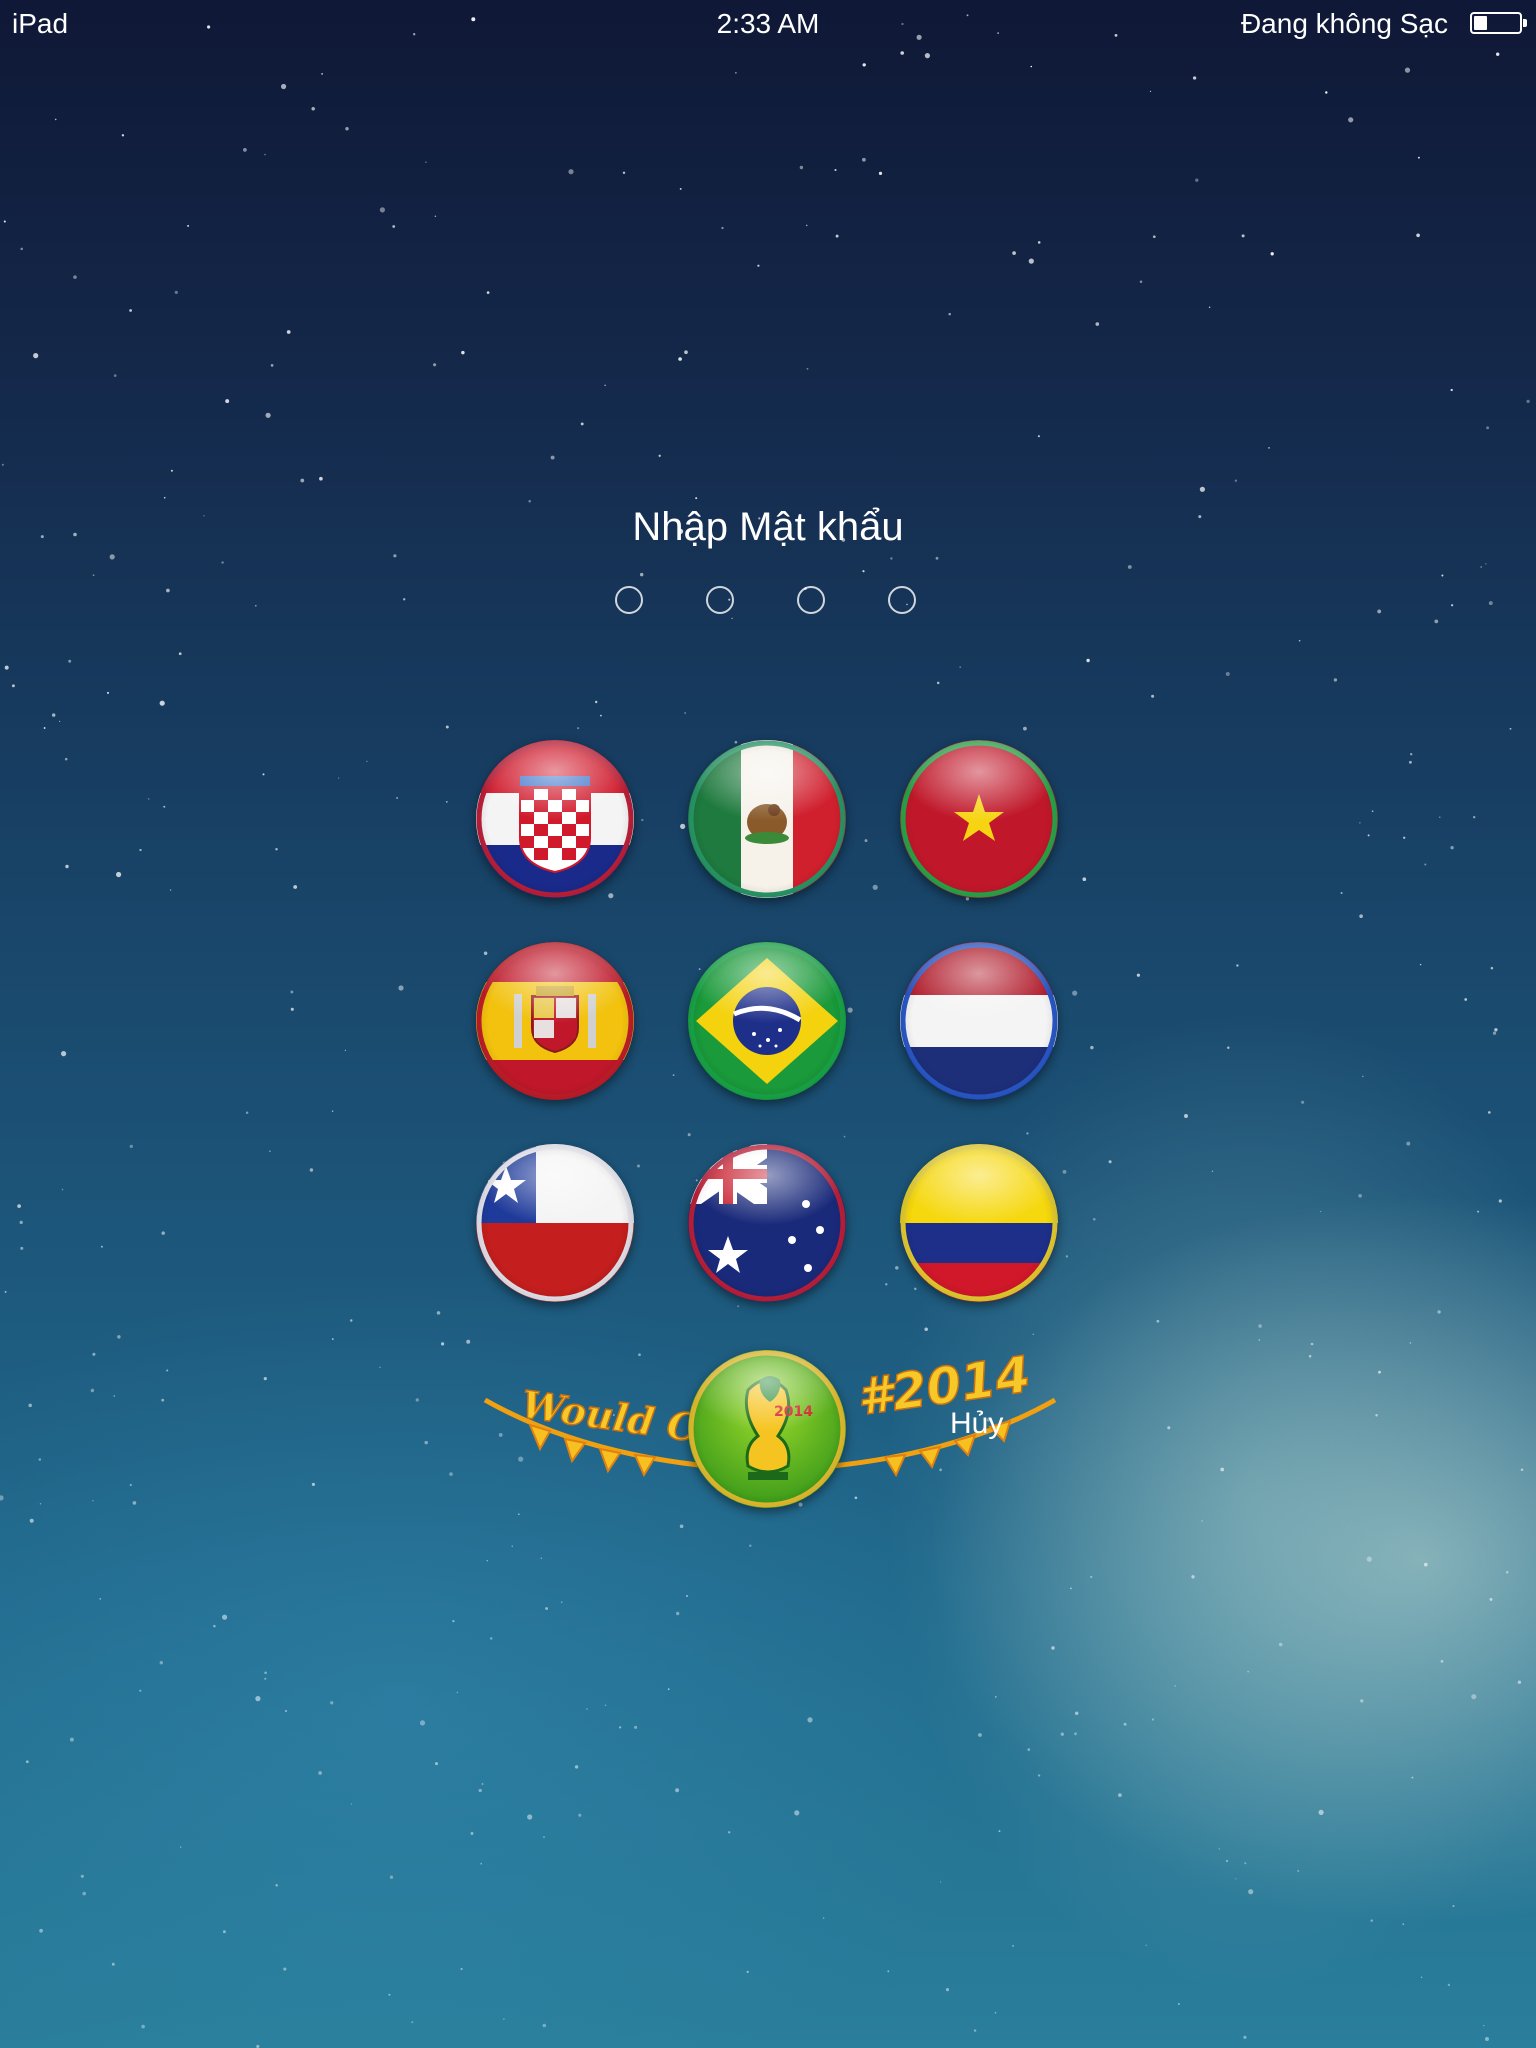 Image resolution: width=1536 pixels, height=2048 pixels. What do you see at coordinates (979, 1021) in the screenshot?
I see `key-6-netherlands-flag` at bounding box center [979, 1021].